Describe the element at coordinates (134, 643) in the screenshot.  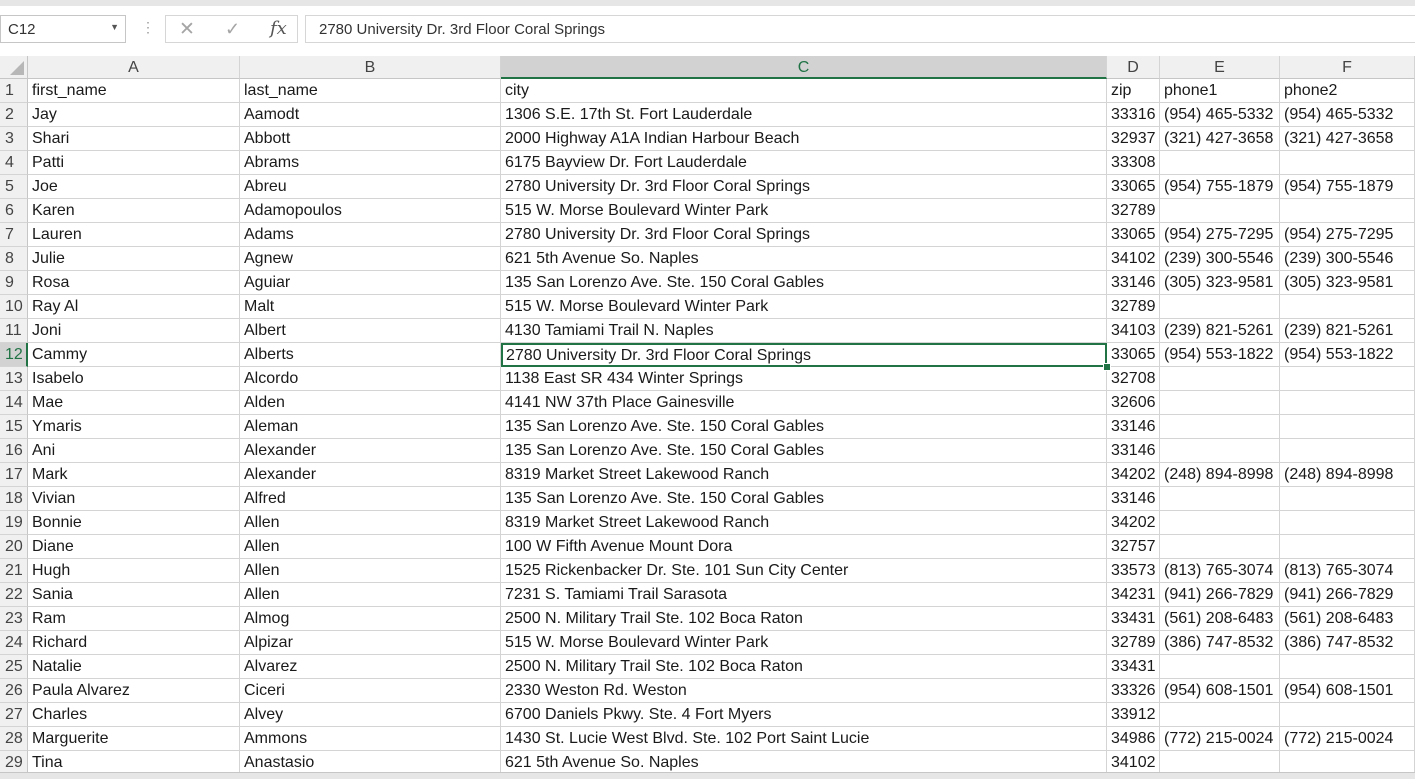
I see `table-cell: Richard` at that location.